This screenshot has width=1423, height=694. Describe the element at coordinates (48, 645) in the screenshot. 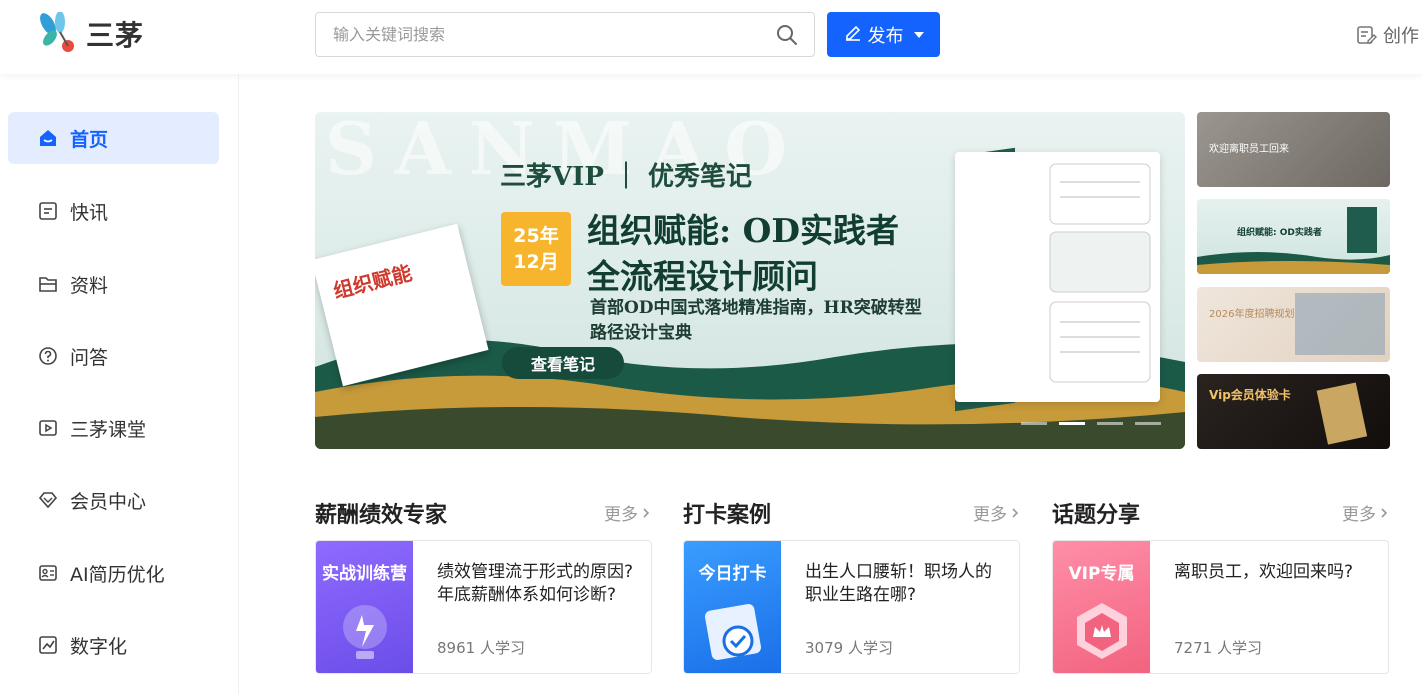

I see `chart-icon` at that location.